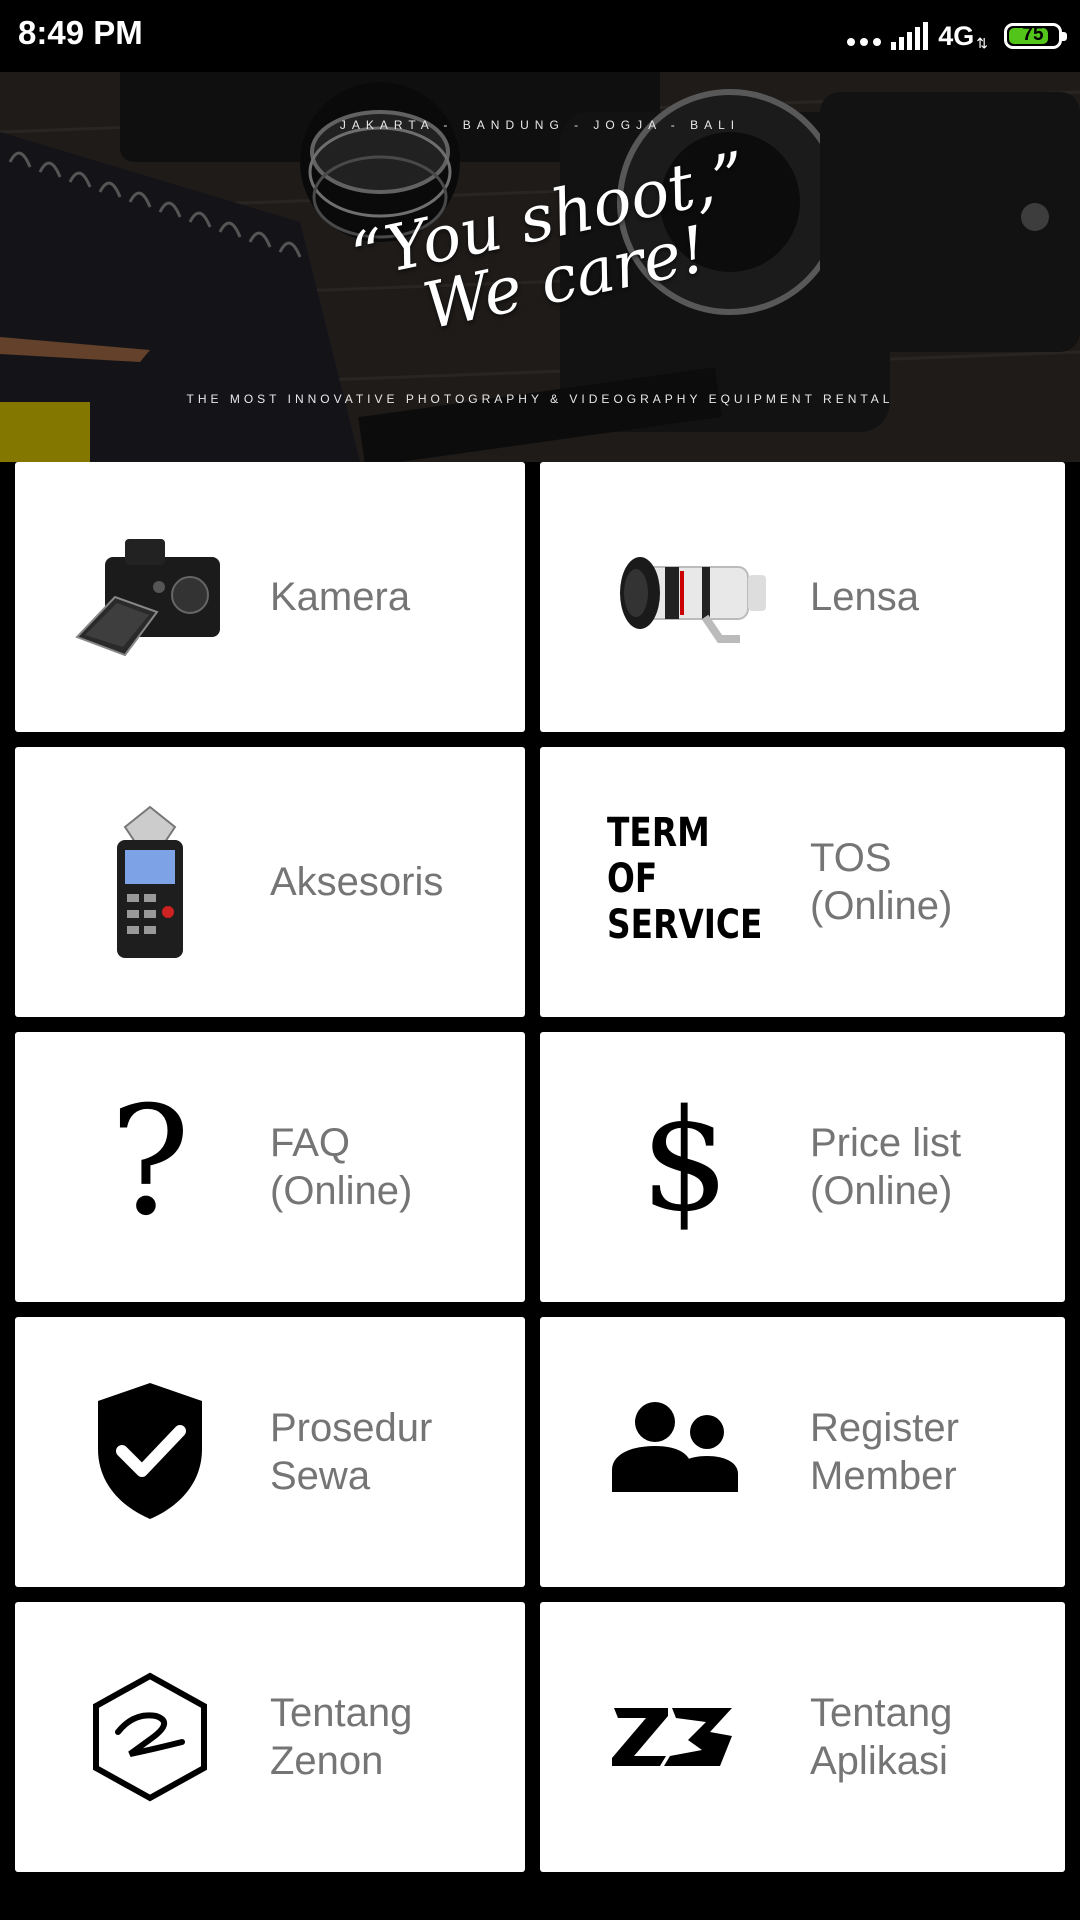 The height and width of the screenshot is (1920, 1080). I want to click on menu-card-kamera: Kamera, so click(270, 597).